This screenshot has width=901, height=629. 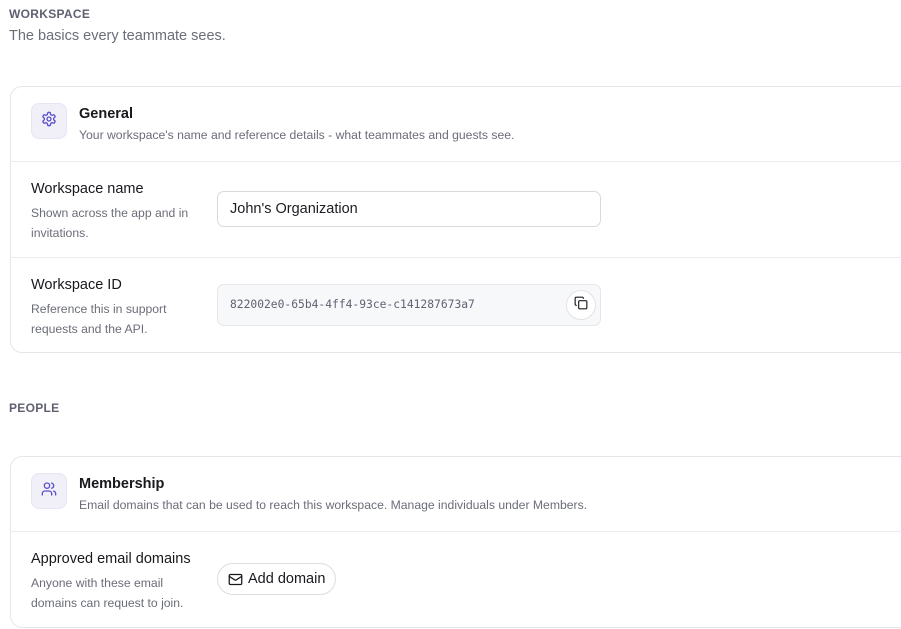 What do you see at coordinates (287, 579) in the screenshot?
I see `add-domain-label: Add domain` at bounding box center [287, 579].